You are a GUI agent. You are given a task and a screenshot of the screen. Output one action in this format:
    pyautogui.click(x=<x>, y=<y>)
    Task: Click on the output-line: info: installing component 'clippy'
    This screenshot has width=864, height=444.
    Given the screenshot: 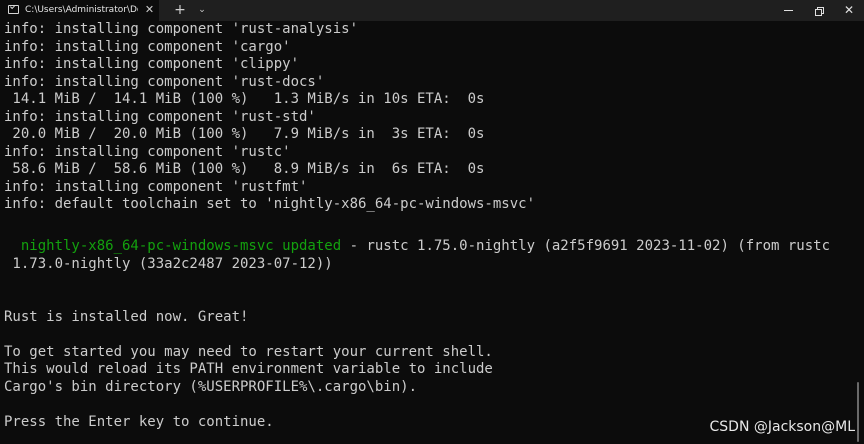 What is the action you would take?
    pyautogui.click(x=152, y=64)
    